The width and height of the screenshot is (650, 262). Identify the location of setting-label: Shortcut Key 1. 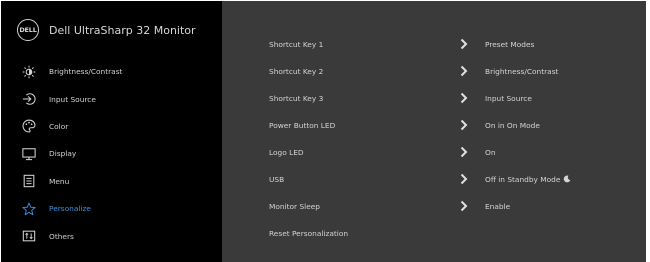
(296, 44).